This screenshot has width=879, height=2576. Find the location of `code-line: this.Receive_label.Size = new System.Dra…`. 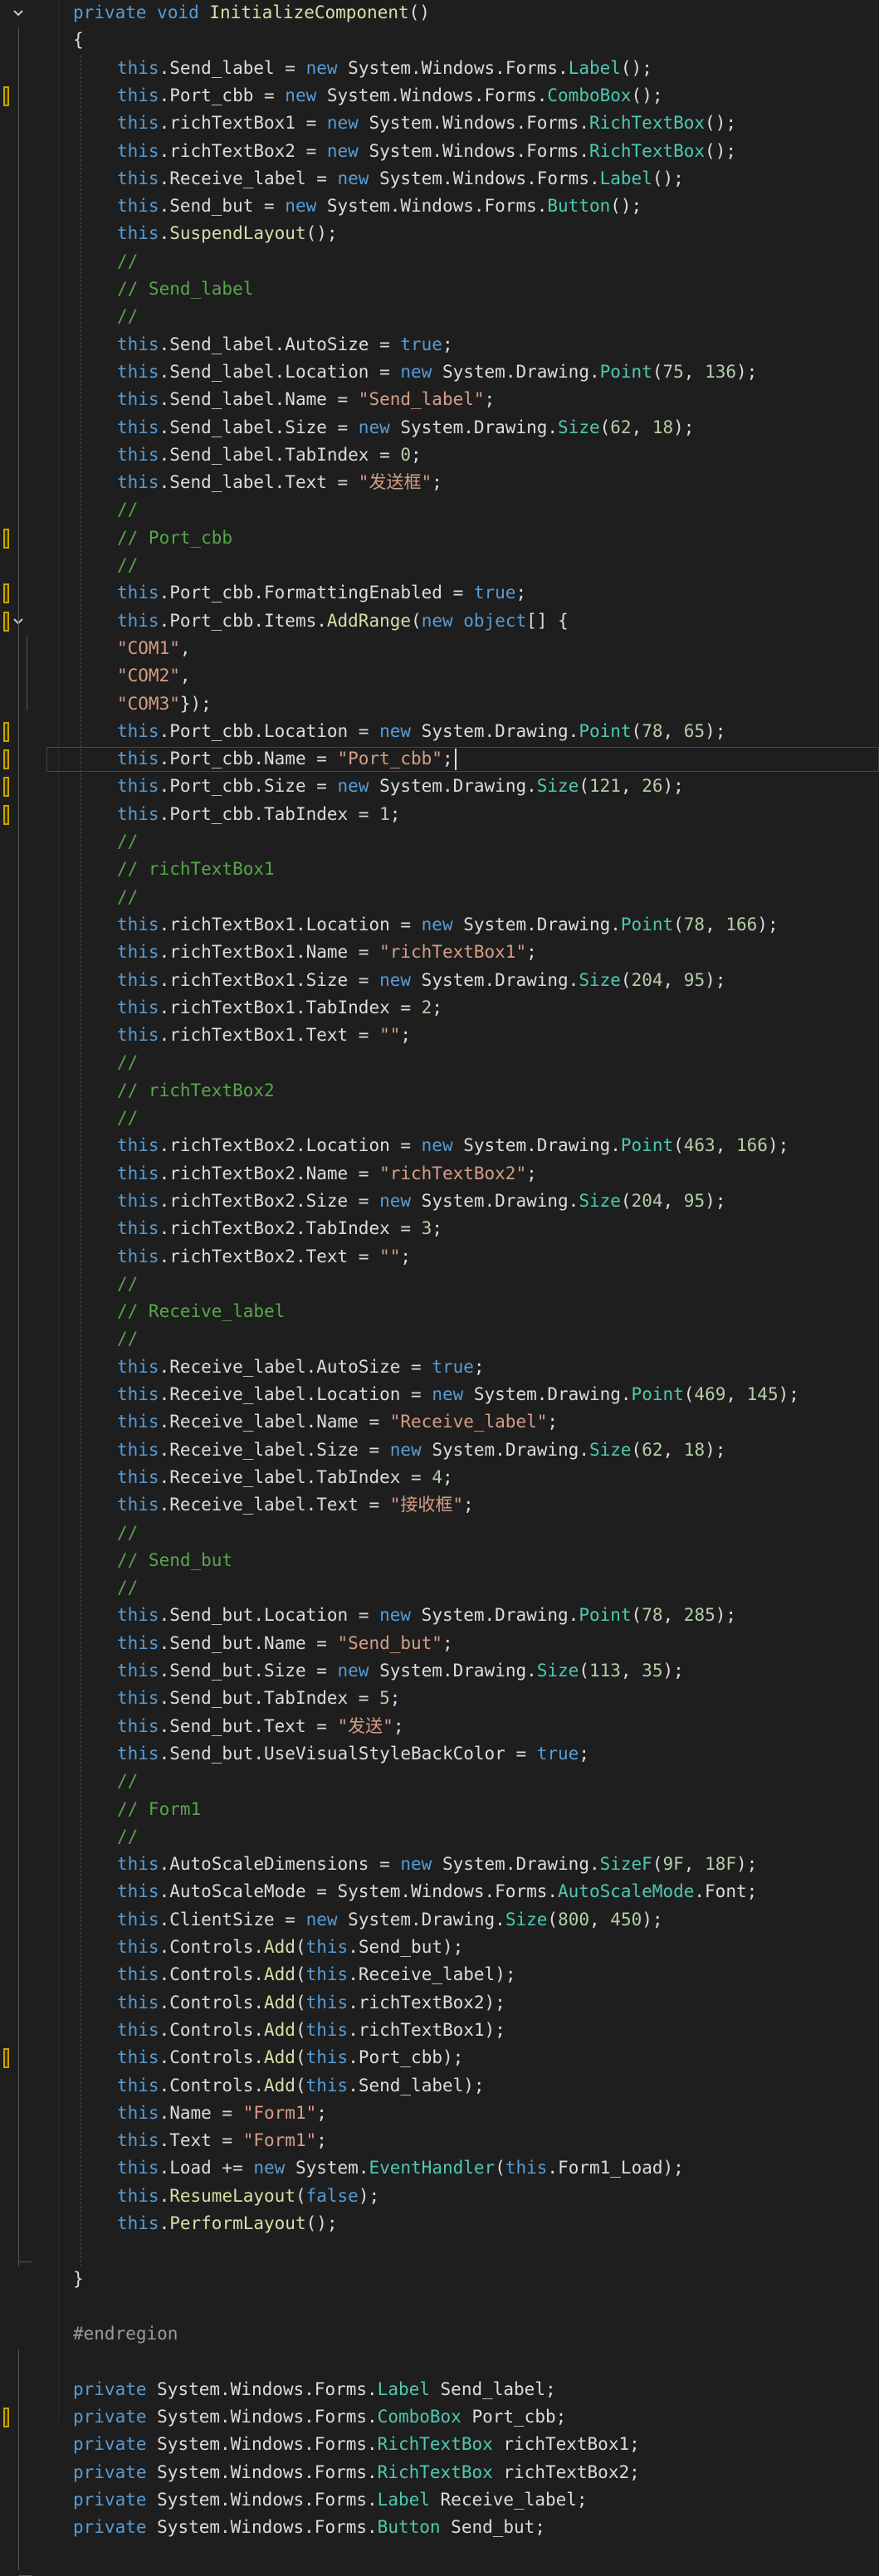

code-line: this.Receive_label.Size = new System.Dra… is located at coordinates (421, 1450).